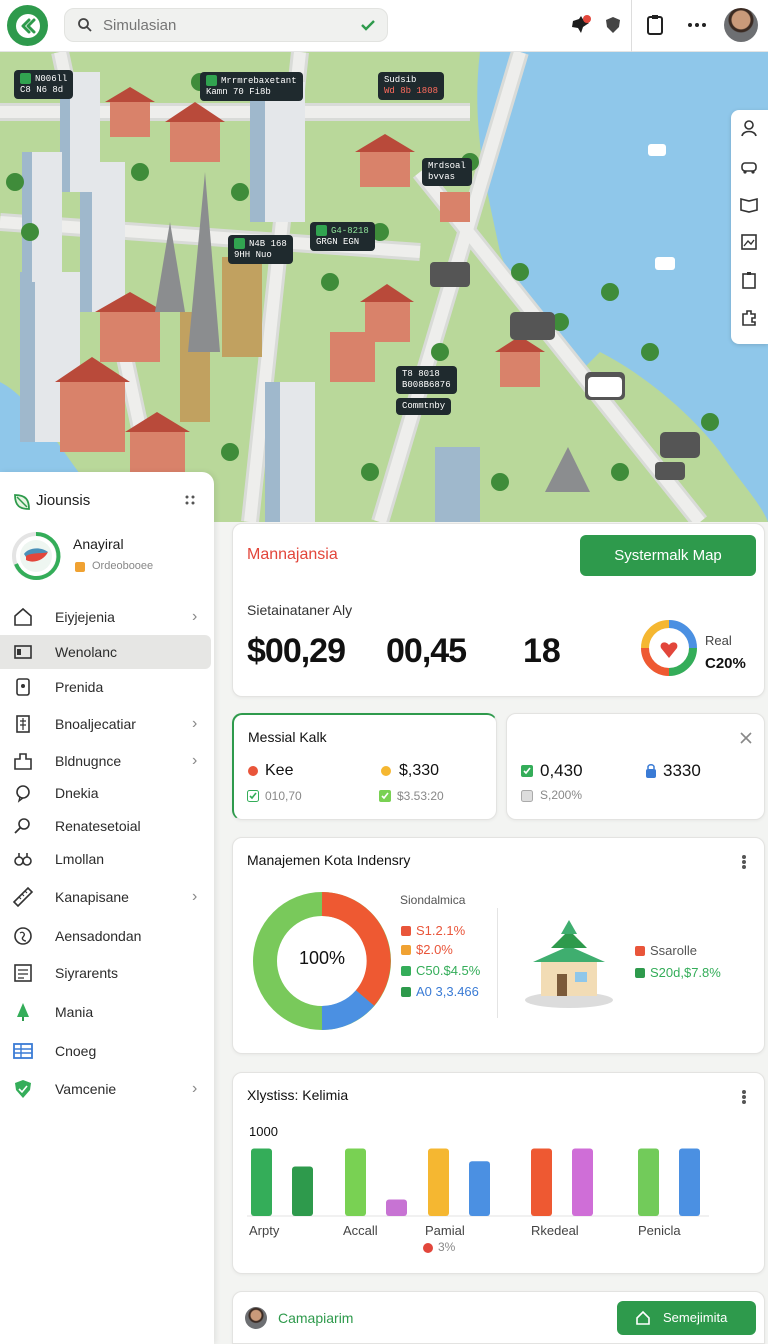 This screenshot has width=768, height=1344. What do you see at coordinates (426, 380) in the screenshot?
I see `map-label: T8 8018 B008B6876` at bounding box center [426, 380].